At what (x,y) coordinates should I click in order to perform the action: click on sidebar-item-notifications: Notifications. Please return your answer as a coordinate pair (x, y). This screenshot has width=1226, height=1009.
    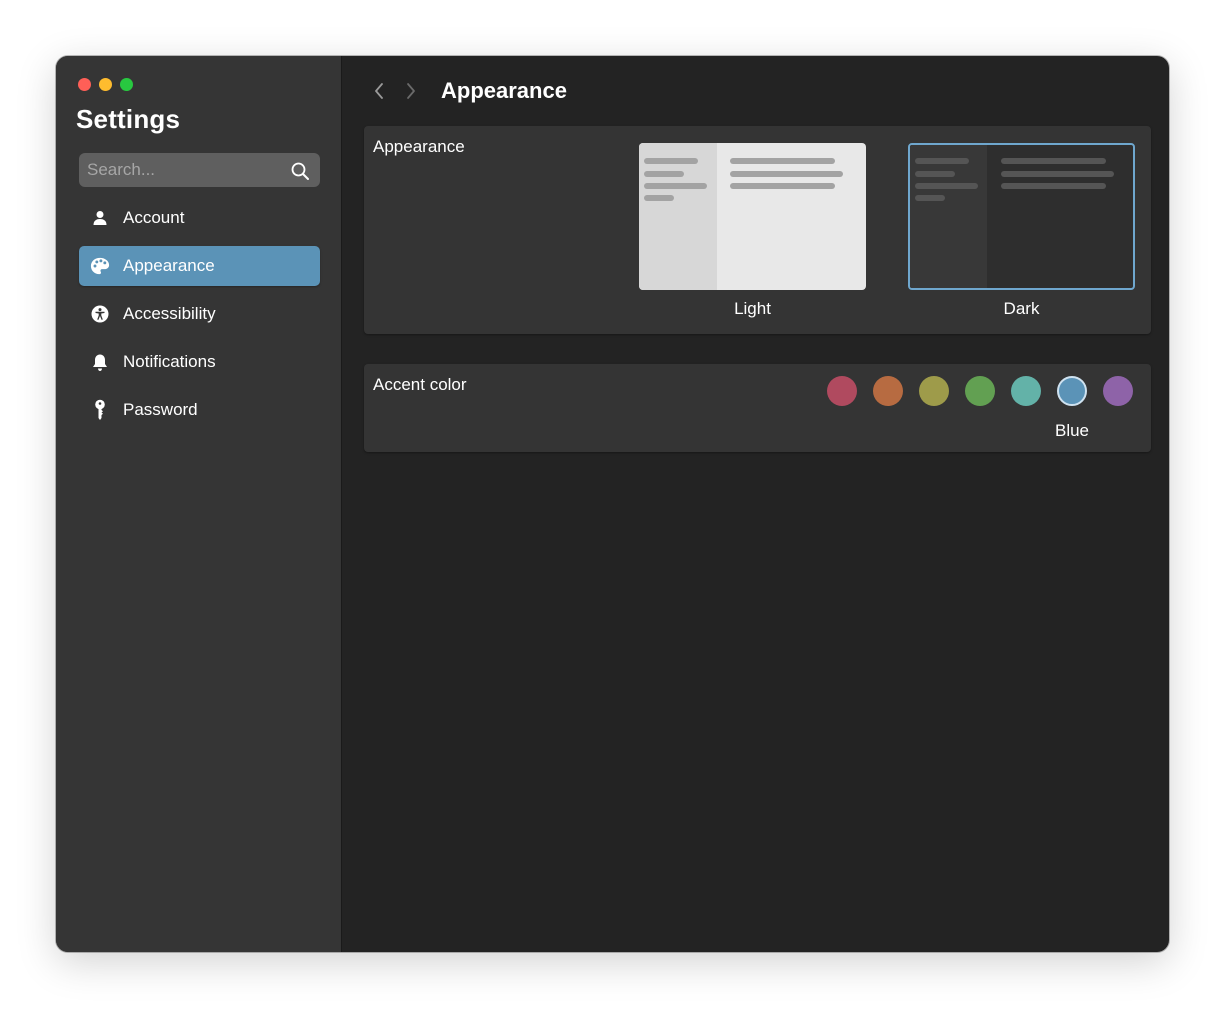
    Looking at the image, I should click on (199, 362).